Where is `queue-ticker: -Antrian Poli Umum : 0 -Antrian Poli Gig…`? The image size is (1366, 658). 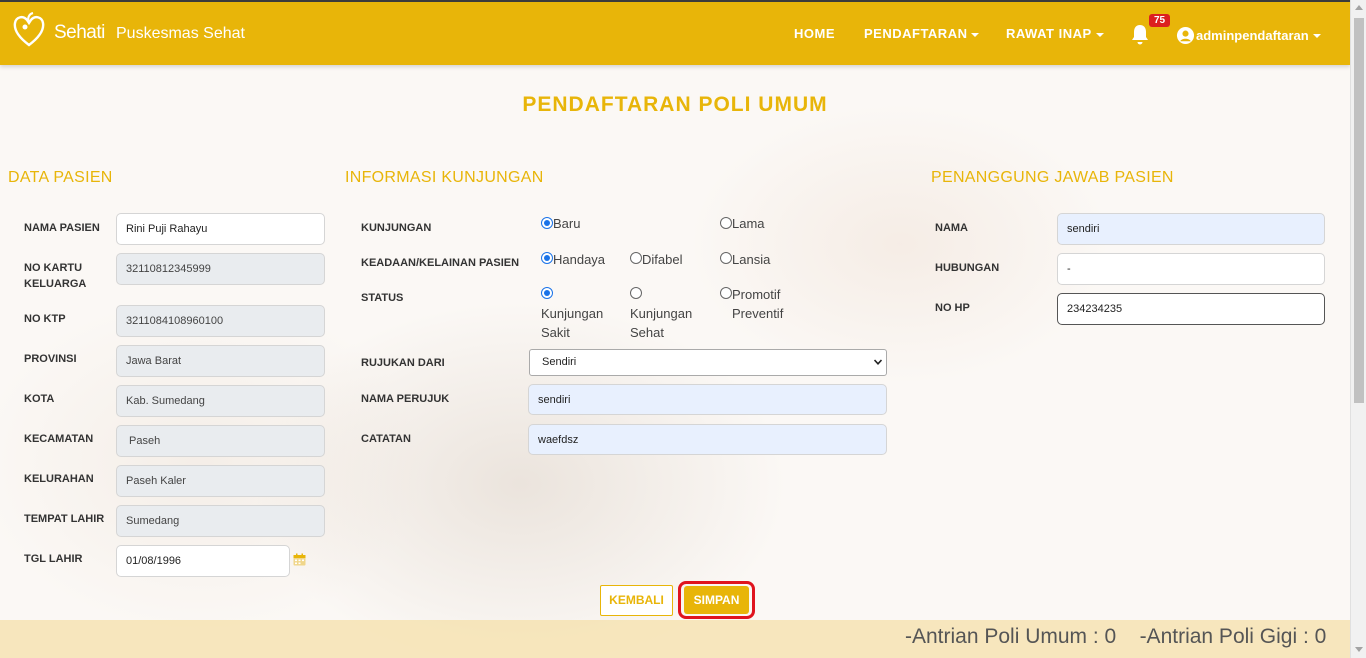 queue-ticker: -Antrian Poli Umum : 0 -Antrian Poli Gig… is located at coordinates (675, 639).